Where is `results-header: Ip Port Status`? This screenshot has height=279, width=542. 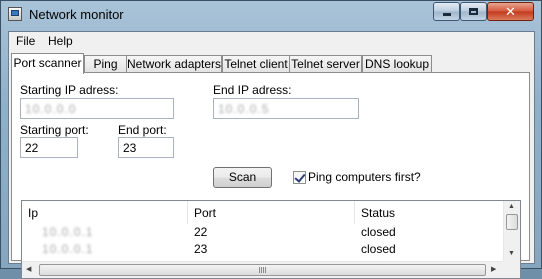
results-header: Ip Port Status is located at coordinates (262, 212).